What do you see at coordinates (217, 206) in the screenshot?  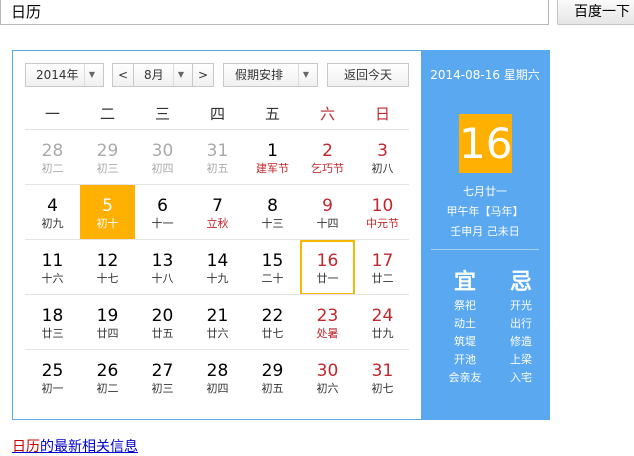 I see `day-number: 7` at bounding box center [217, 206].